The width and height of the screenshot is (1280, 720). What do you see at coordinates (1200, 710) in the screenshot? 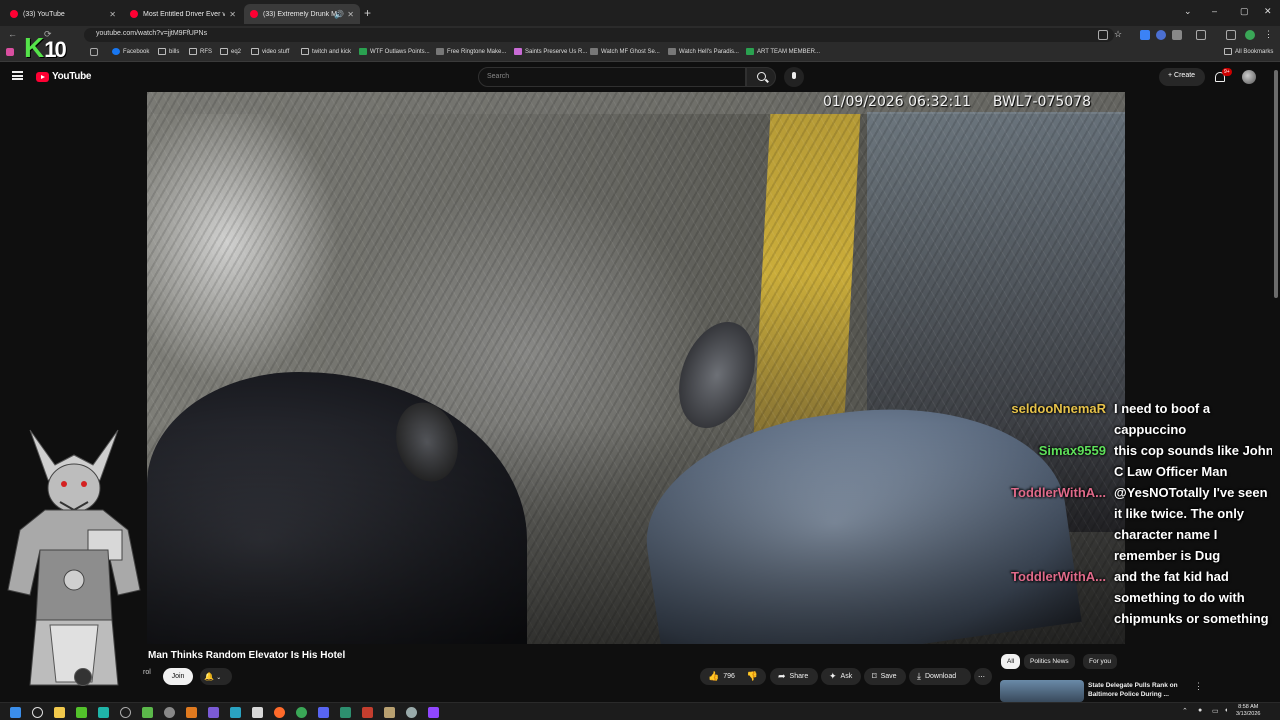
I see `mic-tray-icon: ●` at bounding box center [1200, 710].